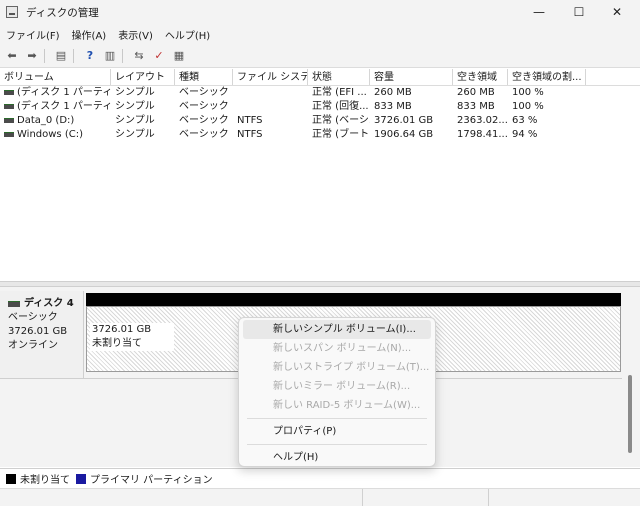 The height and width of the screenshot is (506, 640). What do you see at coordinates (139, 56) in the screenshot?
I see `connect-disk-icon: ⇆` at bounding box center [139, 56].